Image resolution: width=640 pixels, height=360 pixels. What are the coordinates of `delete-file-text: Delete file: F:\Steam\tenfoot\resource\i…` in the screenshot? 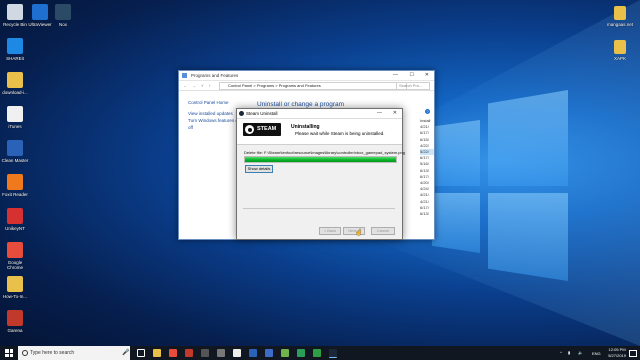 It's located at (324, 152).